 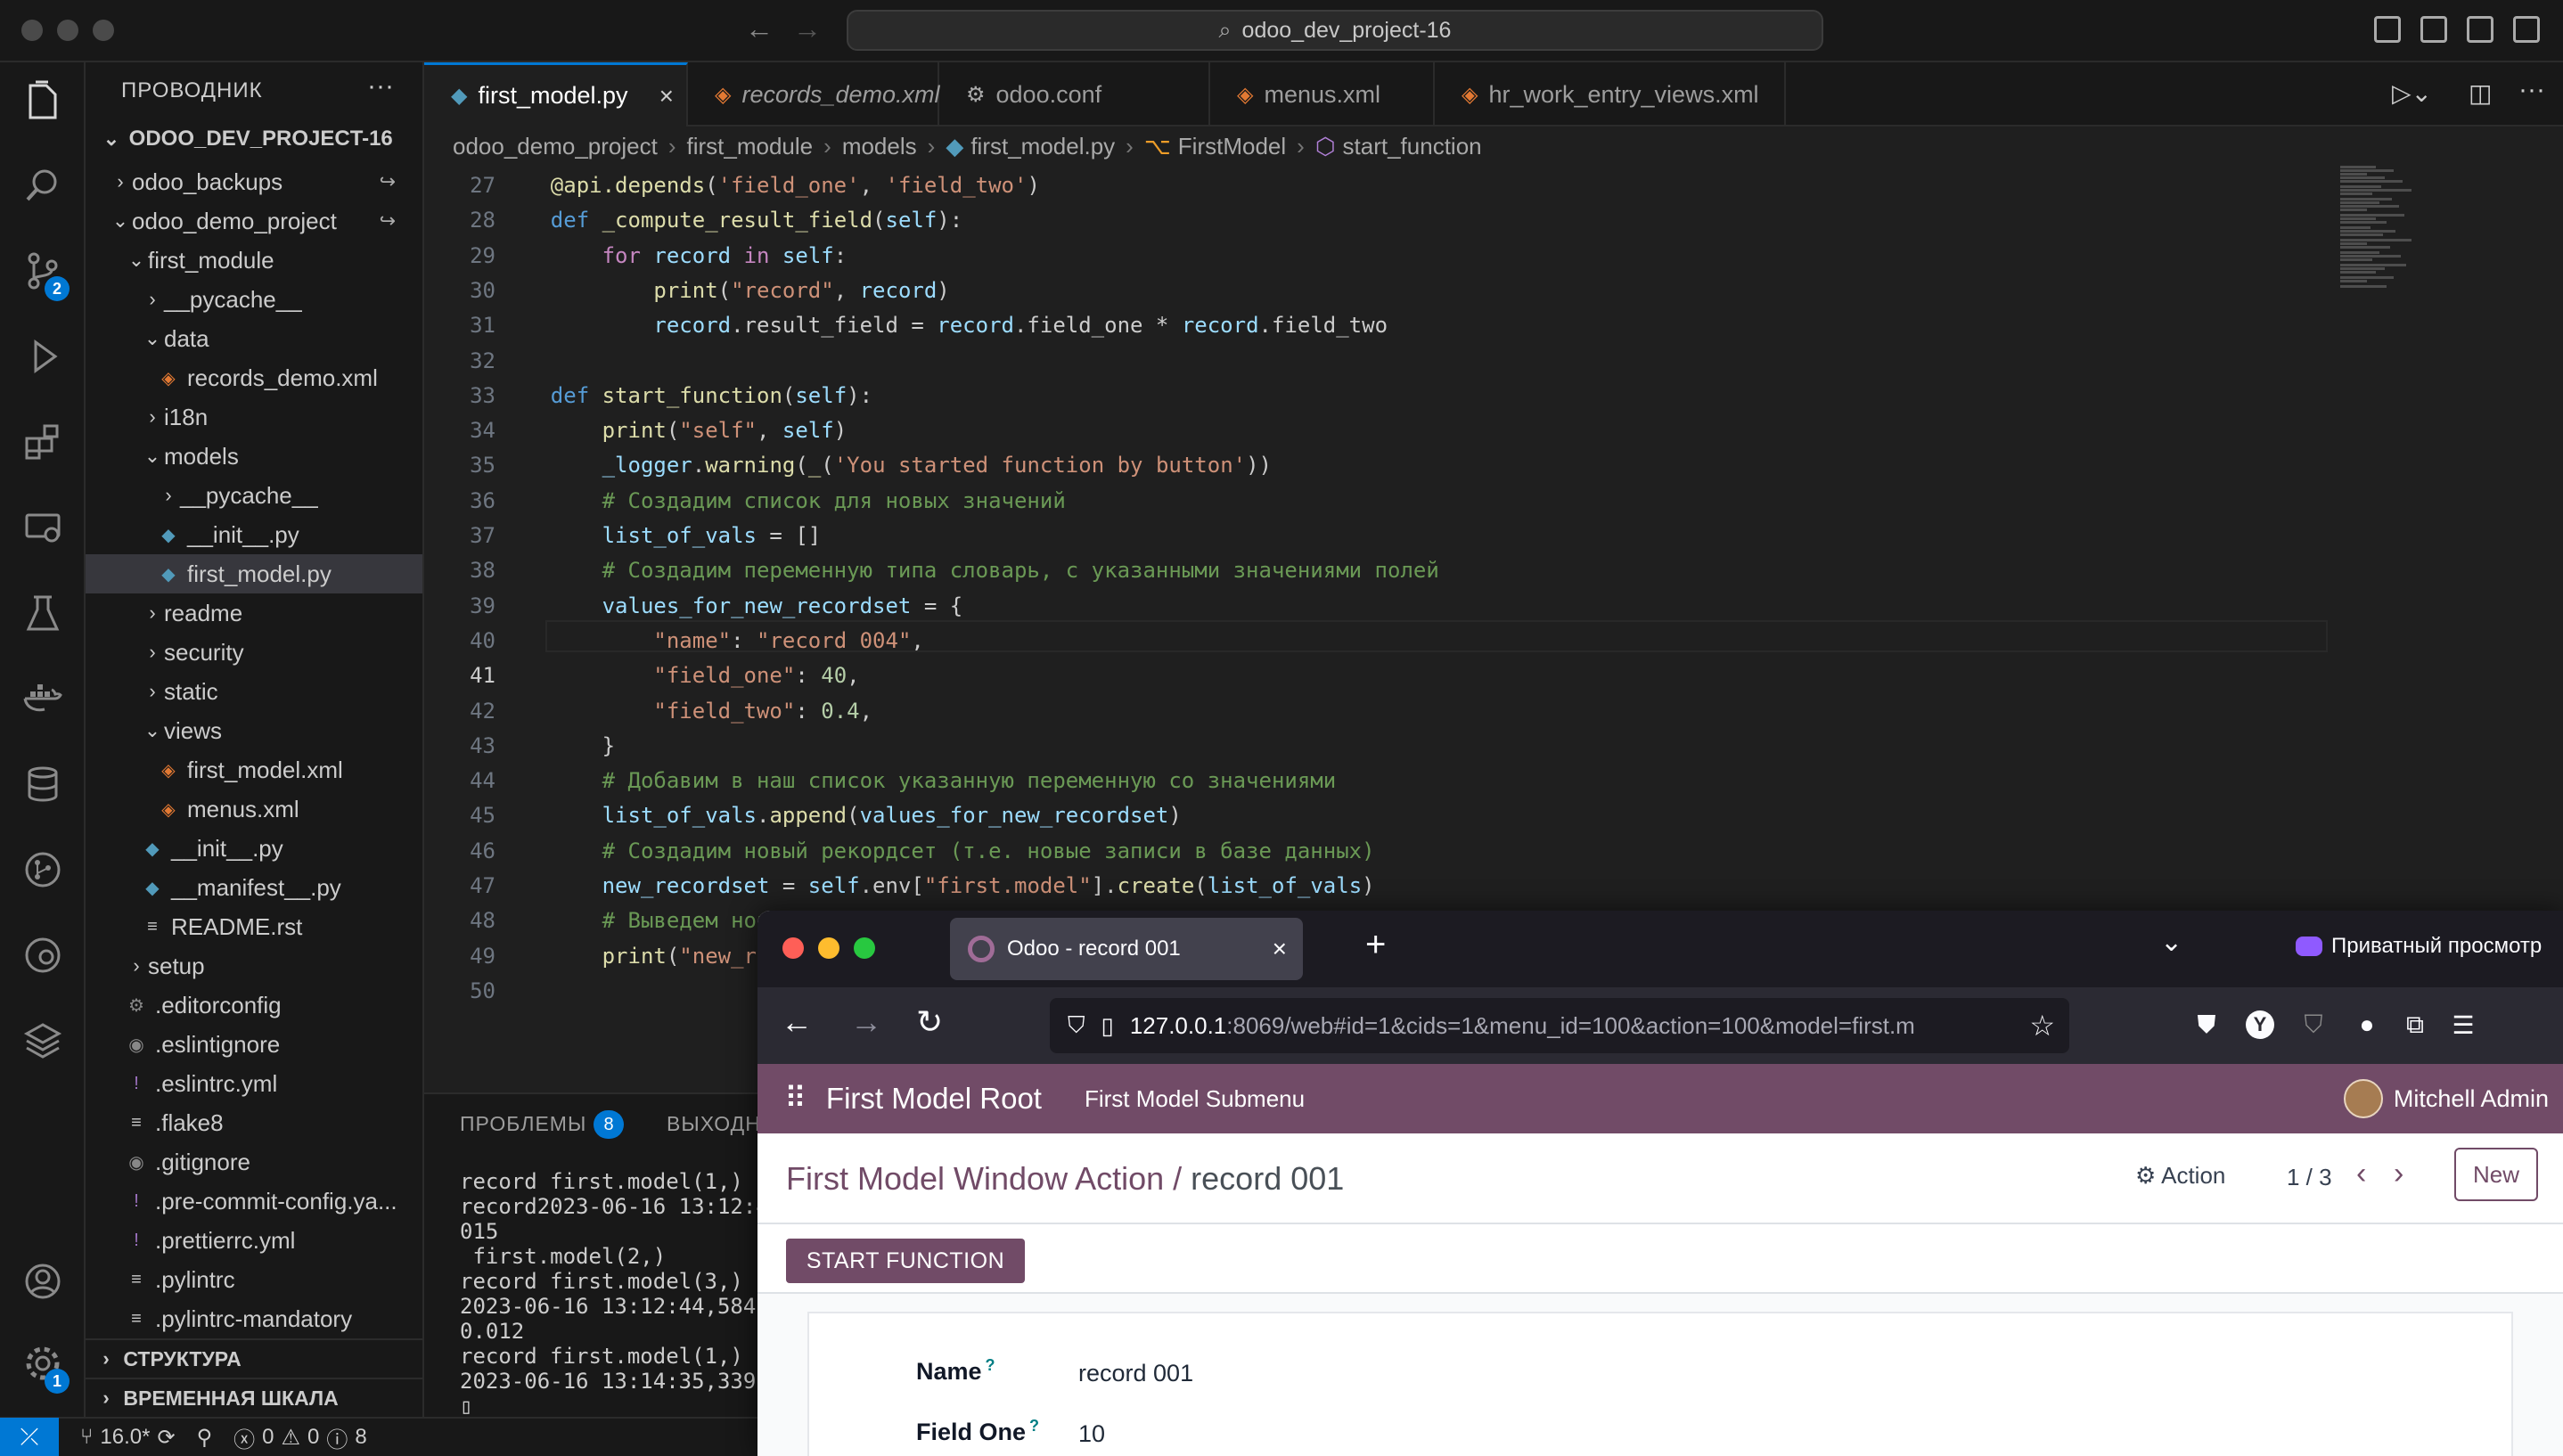 I want to click on code-line: "field_two": 0.4,, so click(x=685, y=711).